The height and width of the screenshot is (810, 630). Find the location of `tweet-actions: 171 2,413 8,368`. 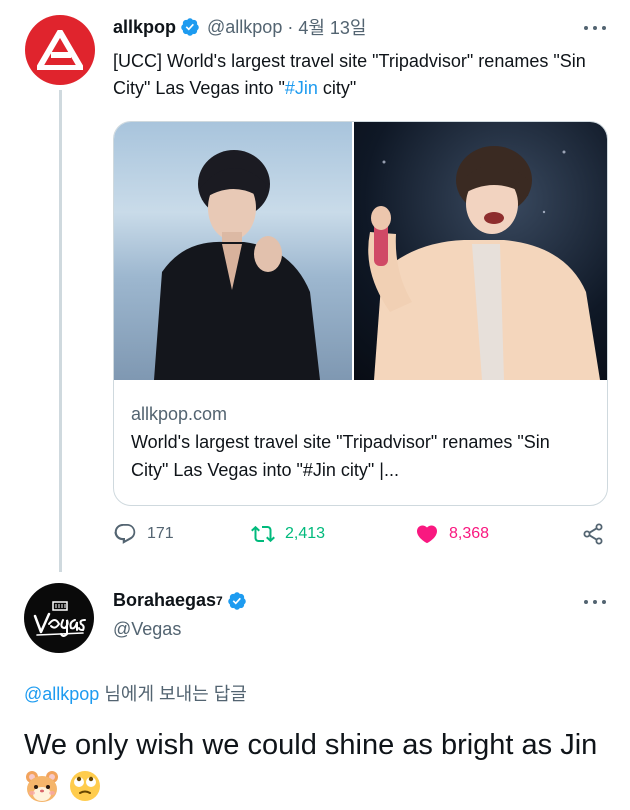

tweet-actions: 171 2,413 8,368 is located at coordinates (359, 537).